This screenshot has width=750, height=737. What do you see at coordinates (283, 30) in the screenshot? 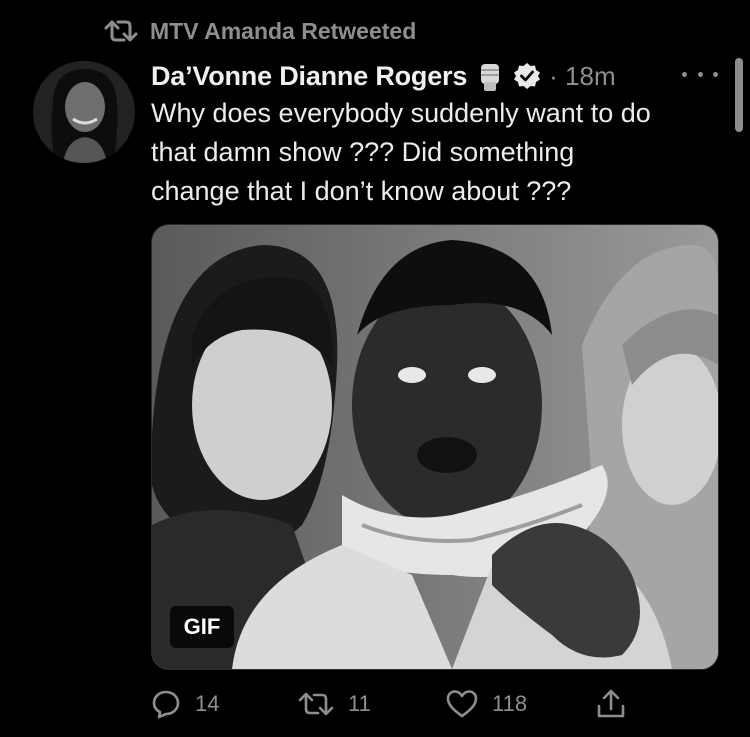
I see `retweet-label: MTV Amanda Retweeted` at bounding box center [283, 30].